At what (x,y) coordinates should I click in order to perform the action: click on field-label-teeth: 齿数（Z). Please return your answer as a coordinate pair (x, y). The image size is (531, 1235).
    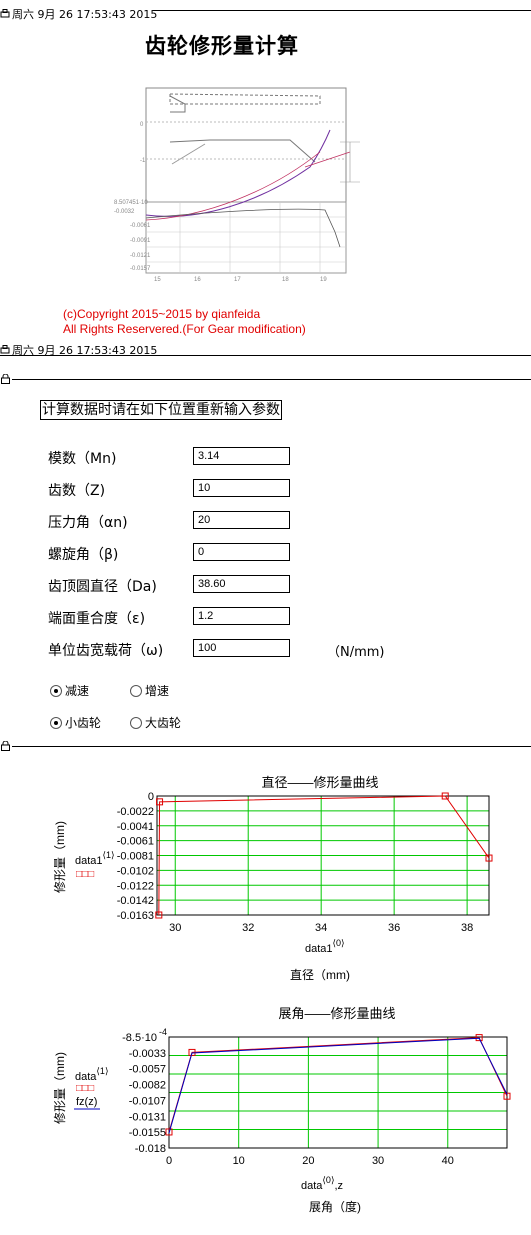
    Looking at the image, I should click on (77, 491).